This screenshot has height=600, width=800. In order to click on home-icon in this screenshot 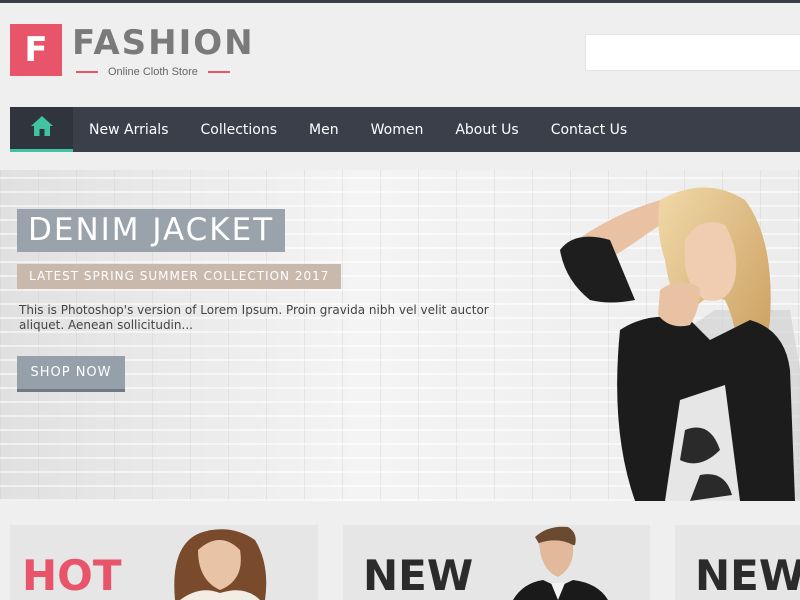, I will do `click(42, 128)`.